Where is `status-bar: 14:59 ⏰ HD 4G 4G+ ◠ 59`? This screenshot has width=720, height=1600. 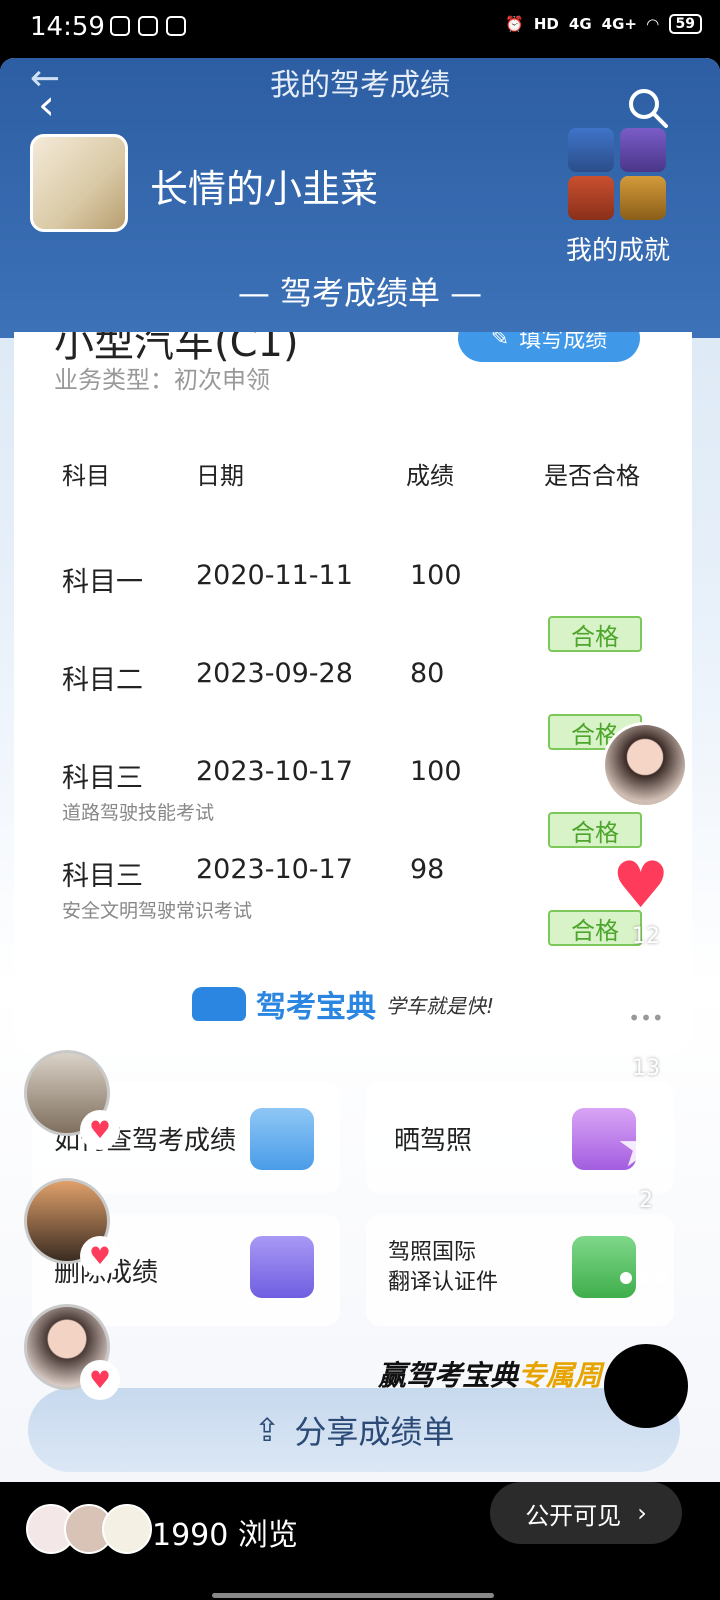
status-bar: 14:59 ⏰ HD 4G 4G+ ◠ 59 is located at coordinates (360, 29).